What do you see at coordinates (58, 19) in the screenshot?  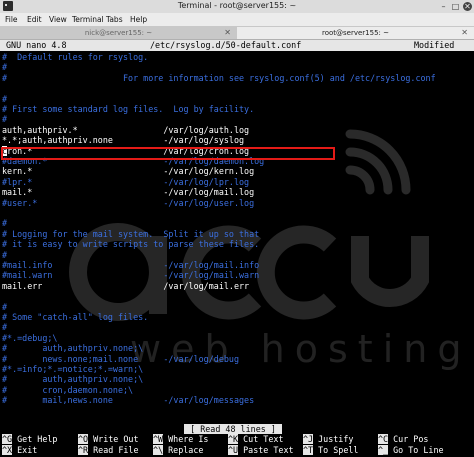 I see `menu-view: View` at bounding box center [58, 19].